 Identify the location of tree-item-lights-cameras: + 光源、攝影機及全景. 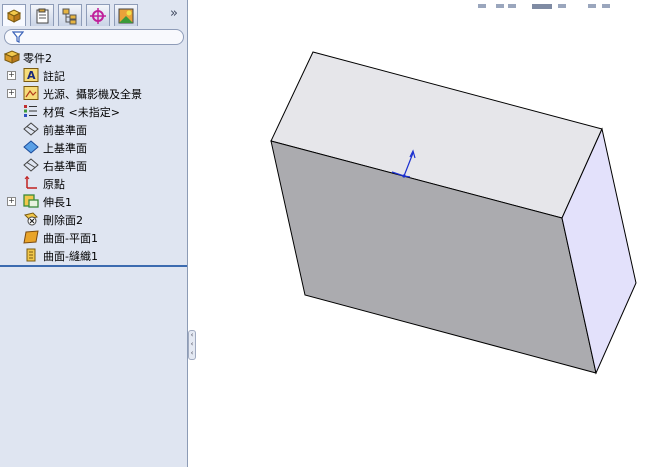
(93, 93).